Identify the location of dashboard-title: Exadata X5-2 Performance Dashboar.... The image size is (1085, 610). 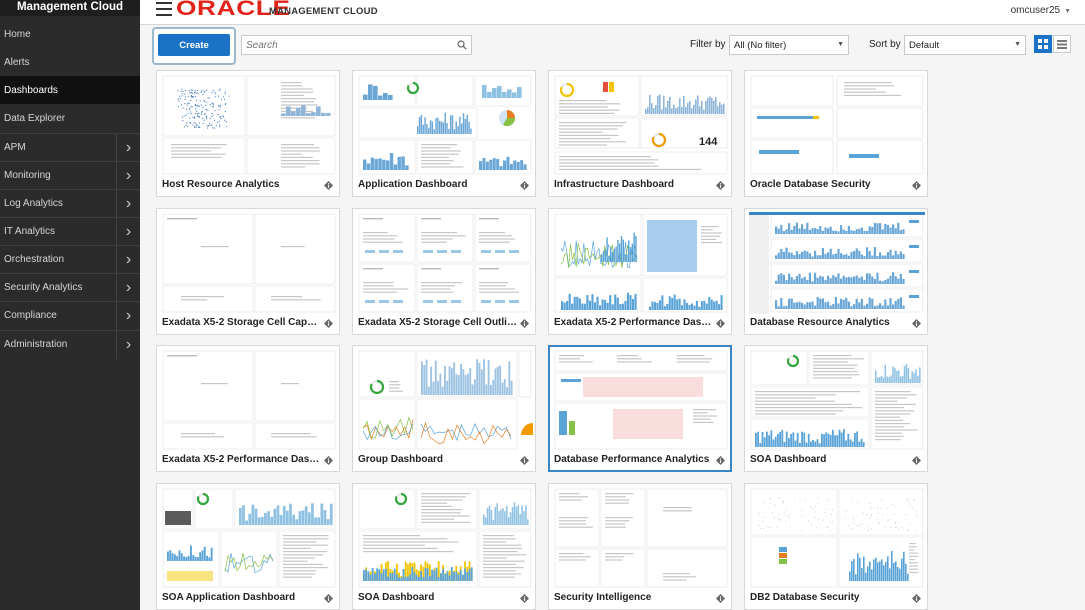
(634, 322).